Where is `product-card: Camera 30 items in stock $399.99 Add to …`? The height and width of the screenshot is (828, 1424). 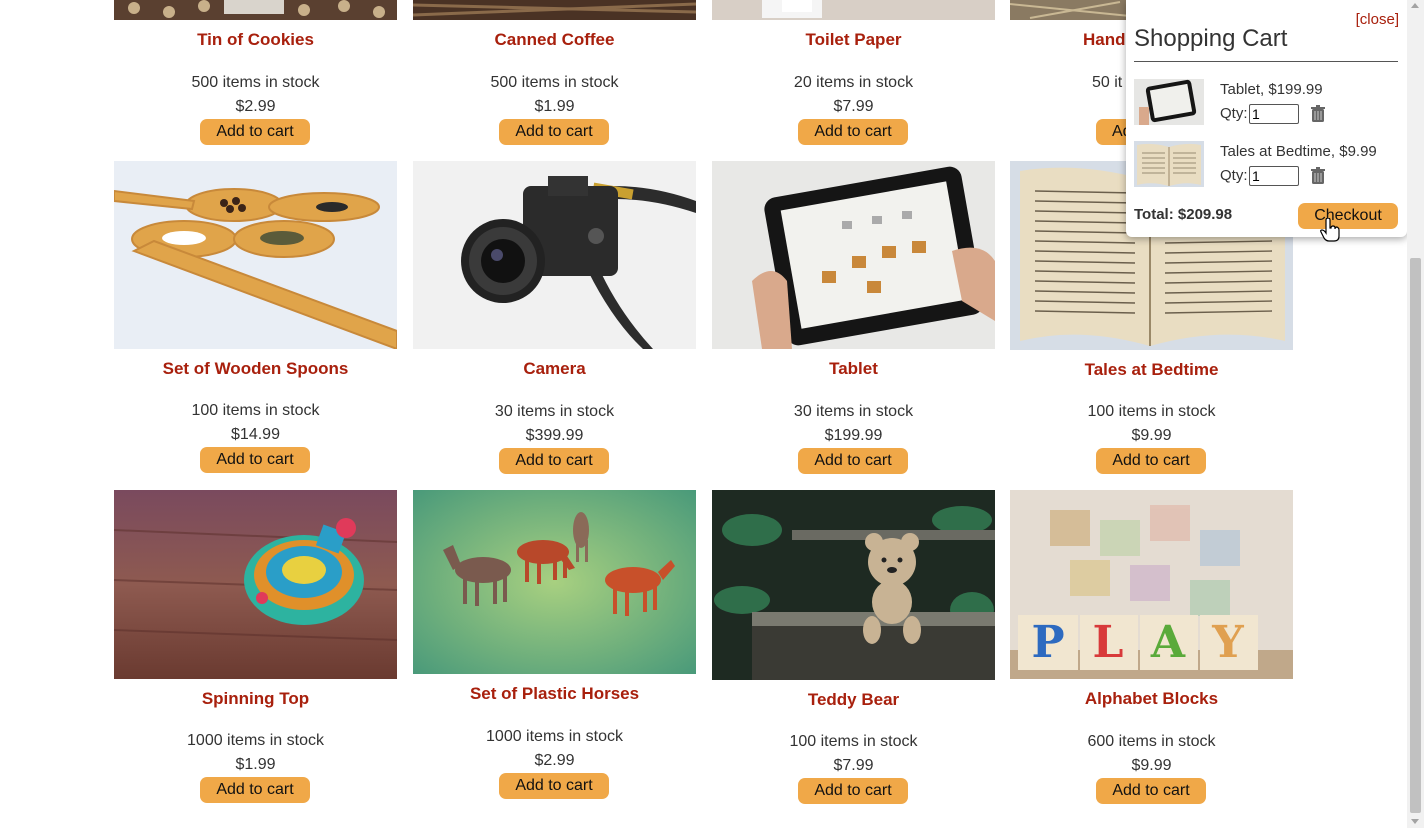
product-card: Camera 30 items in stock $399.99 Add to … is located at coordinates (554, 321).